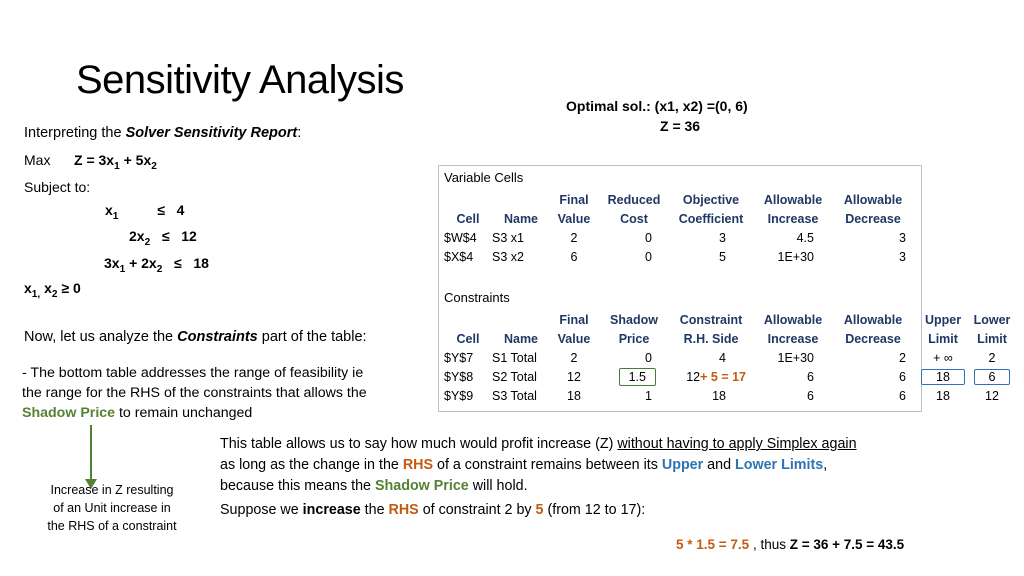  Describe the element at coordinates (992, 395) in the screenshot. I see `limits-r2-lower: 12` at that location.